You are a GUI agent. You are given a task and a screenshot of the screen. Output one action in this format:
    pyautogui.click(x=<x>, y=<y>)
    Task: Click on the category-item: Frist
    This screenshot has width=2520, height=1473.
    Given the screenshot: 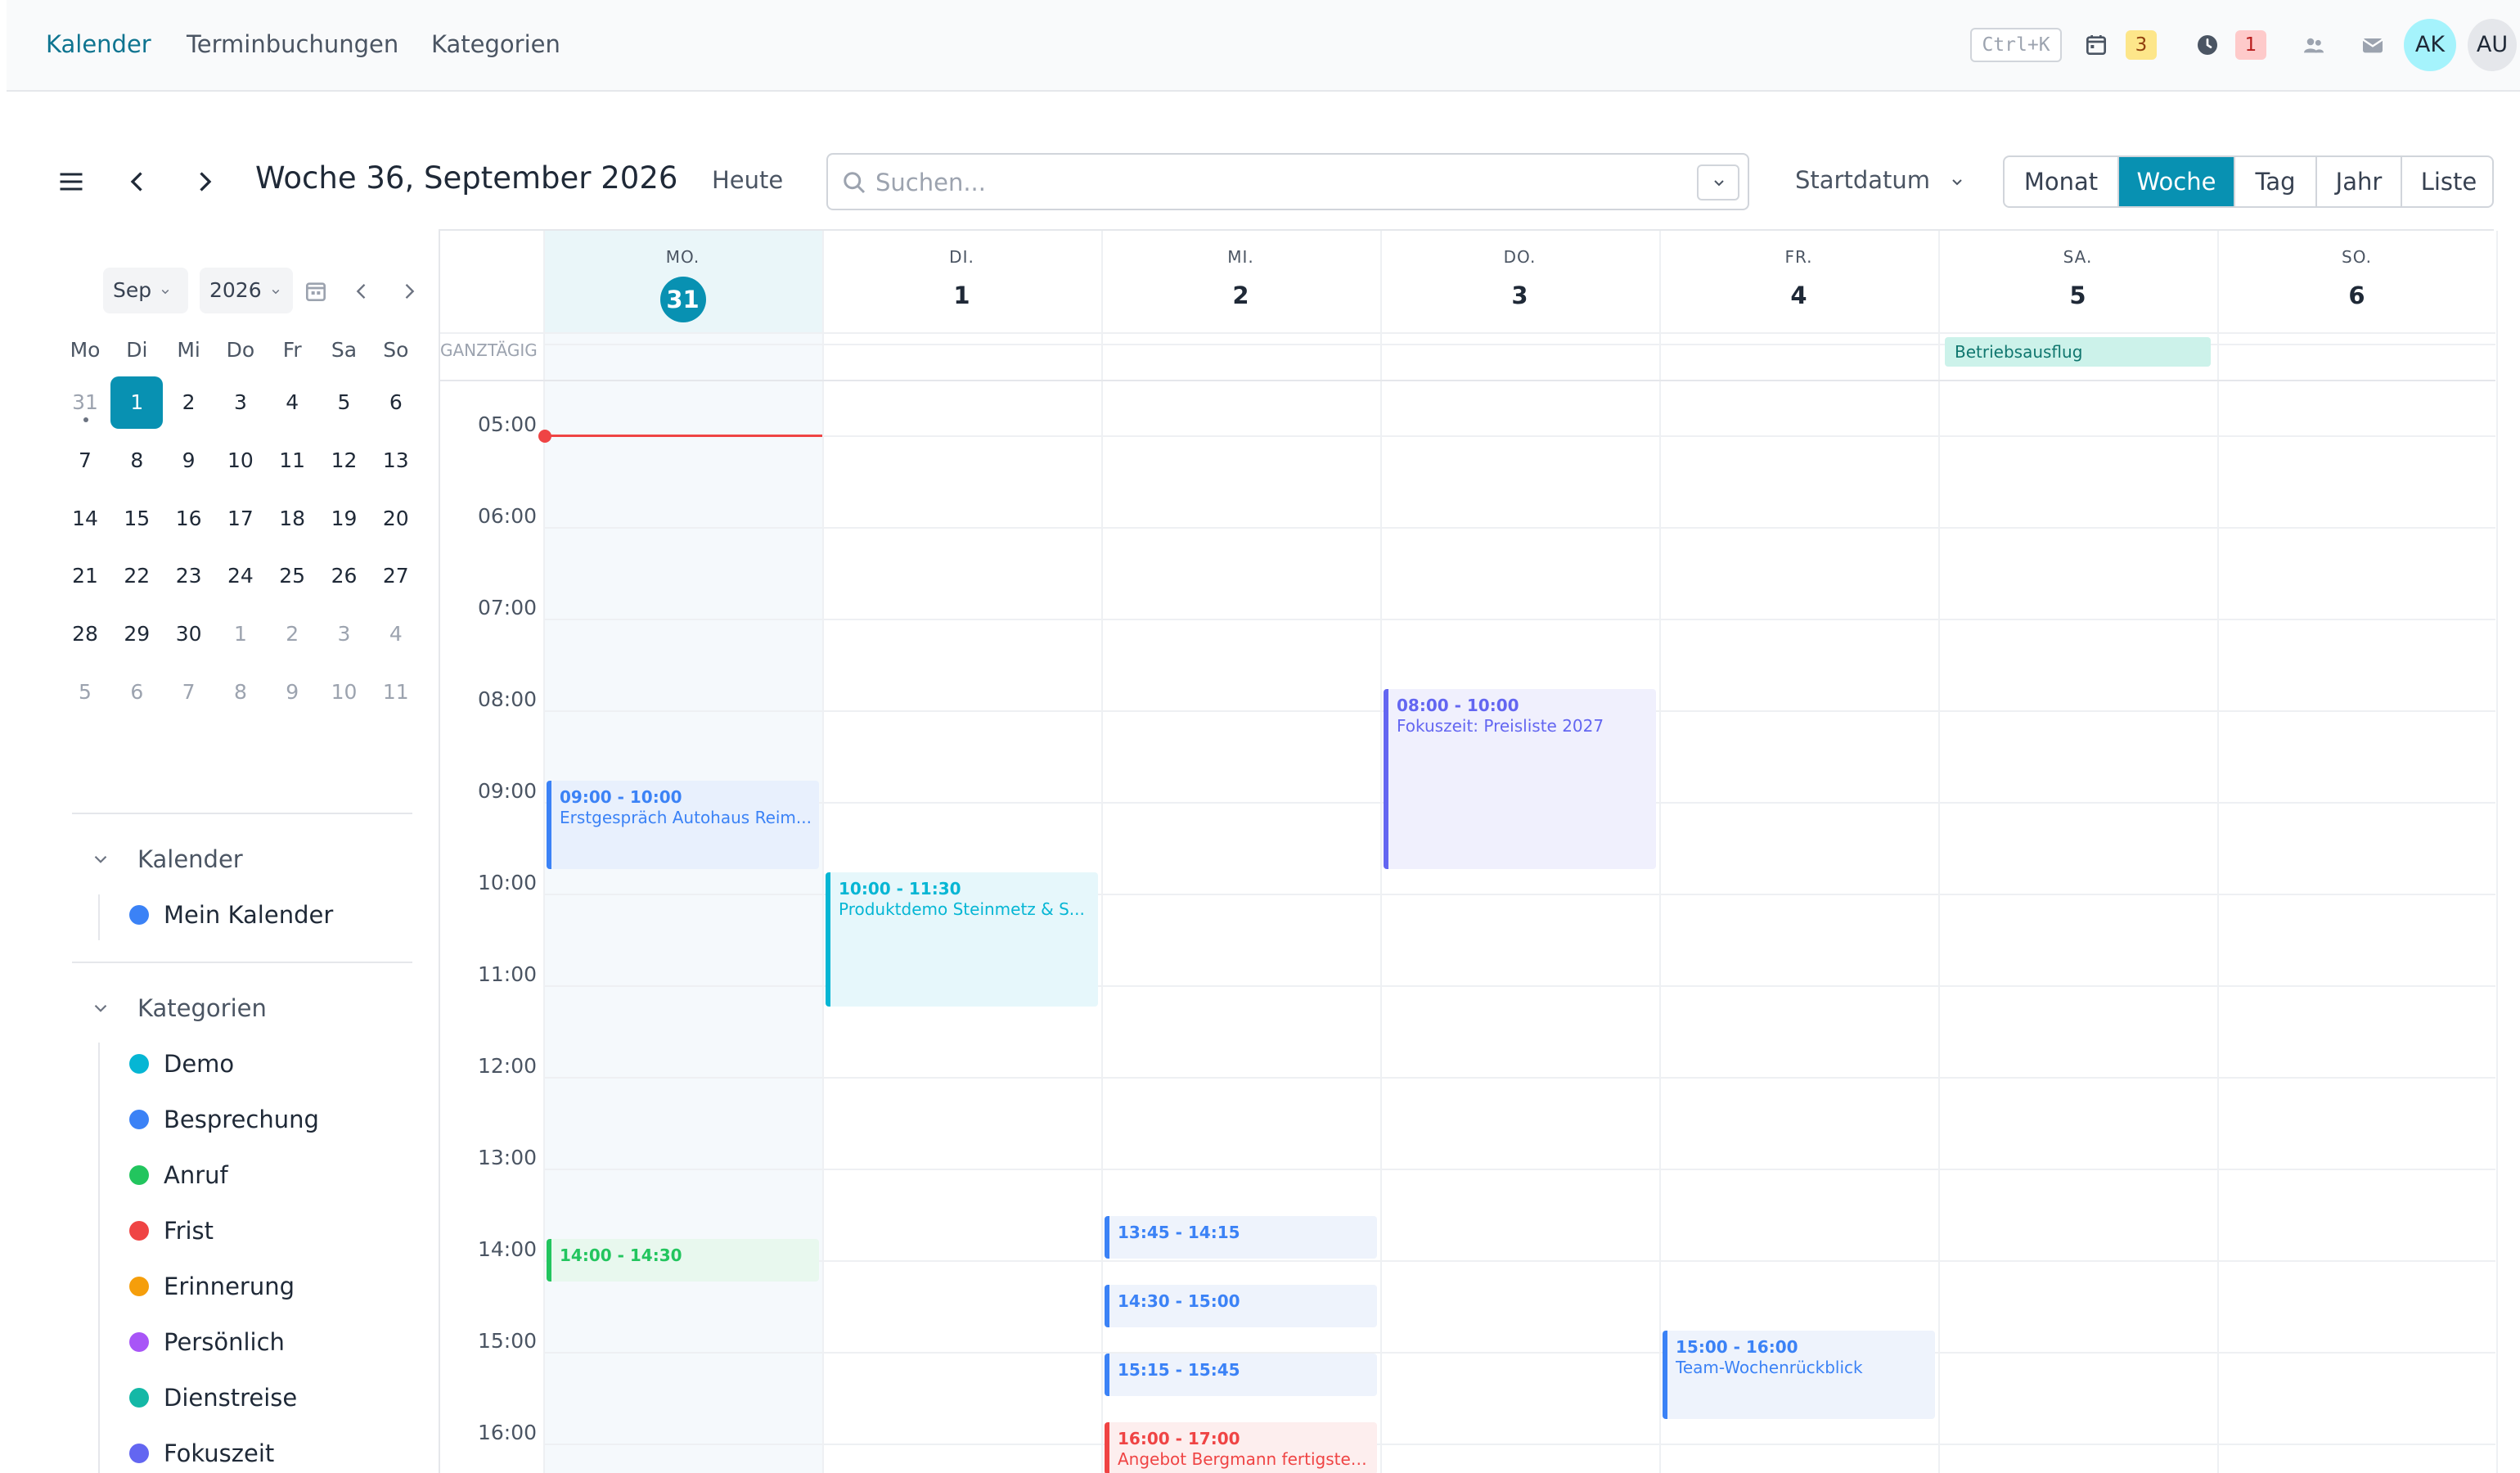 What is the action you would take?
    pyautogui.click(x=189, y=1231)
    